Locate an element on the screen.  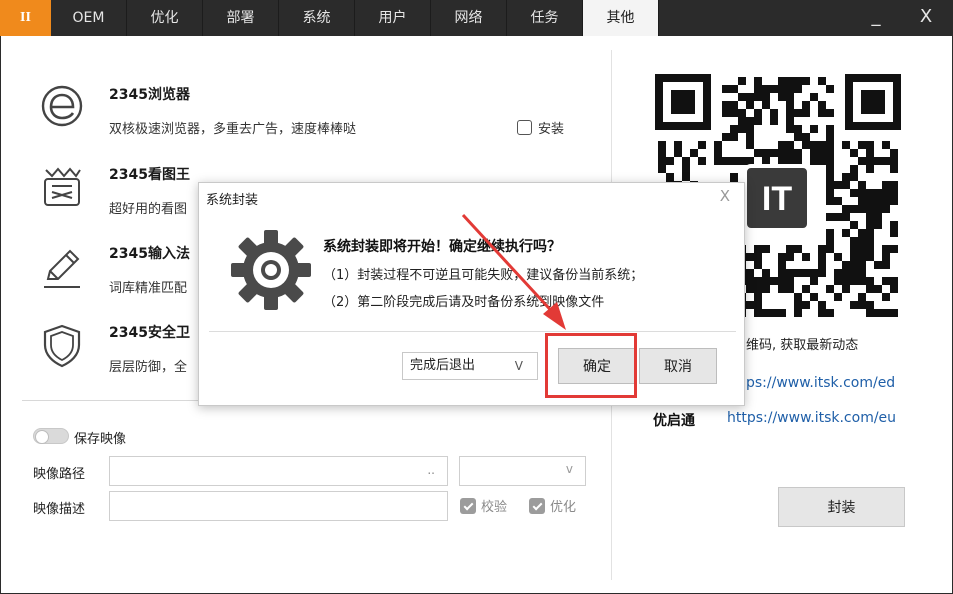
website-link-2: https://www.itsk.com/eu is located at coordinates (811, 418).